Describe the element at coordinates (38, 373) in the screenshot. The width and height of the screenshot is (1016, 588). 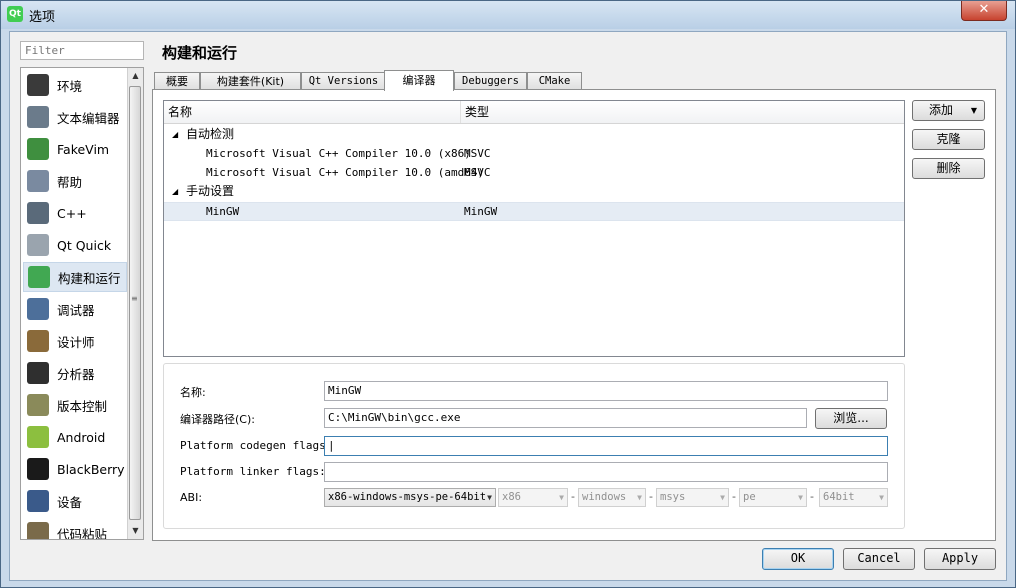
I see `analyzer-icon` at that location.